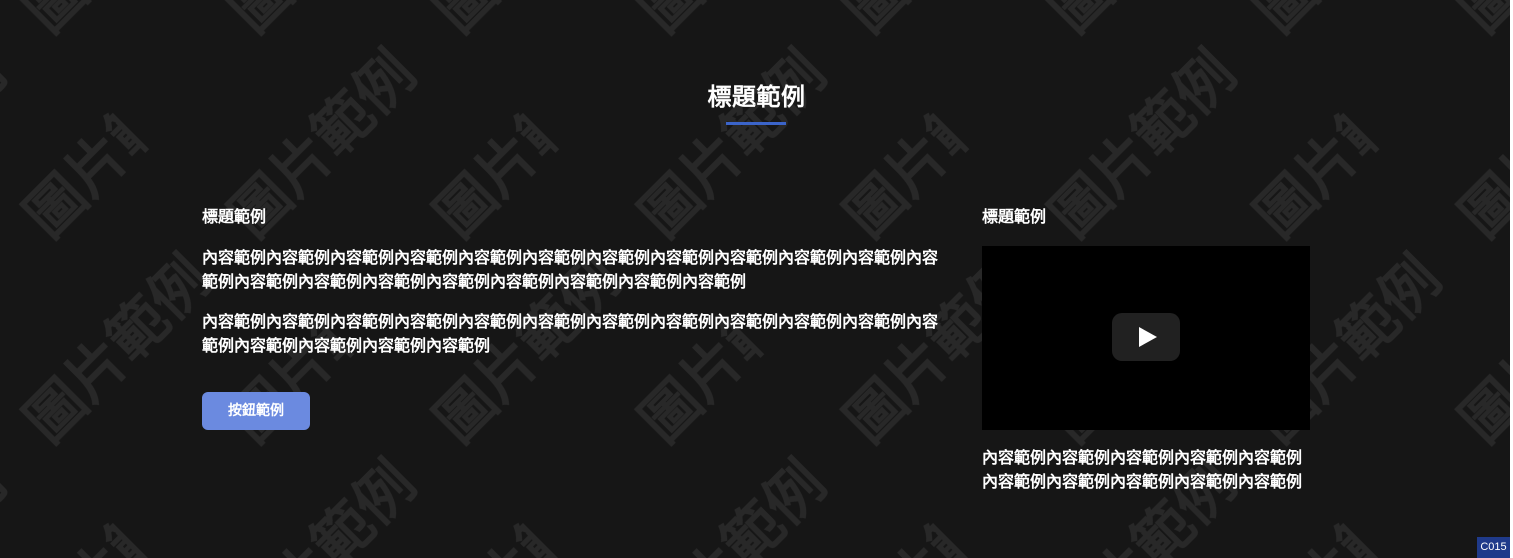 Image resolution: width=1513 pixels, height=558 pixels. Describe the element at coordinates (256, 411) in the screenshot. I see `example-button: 按鈕範例` at that location.